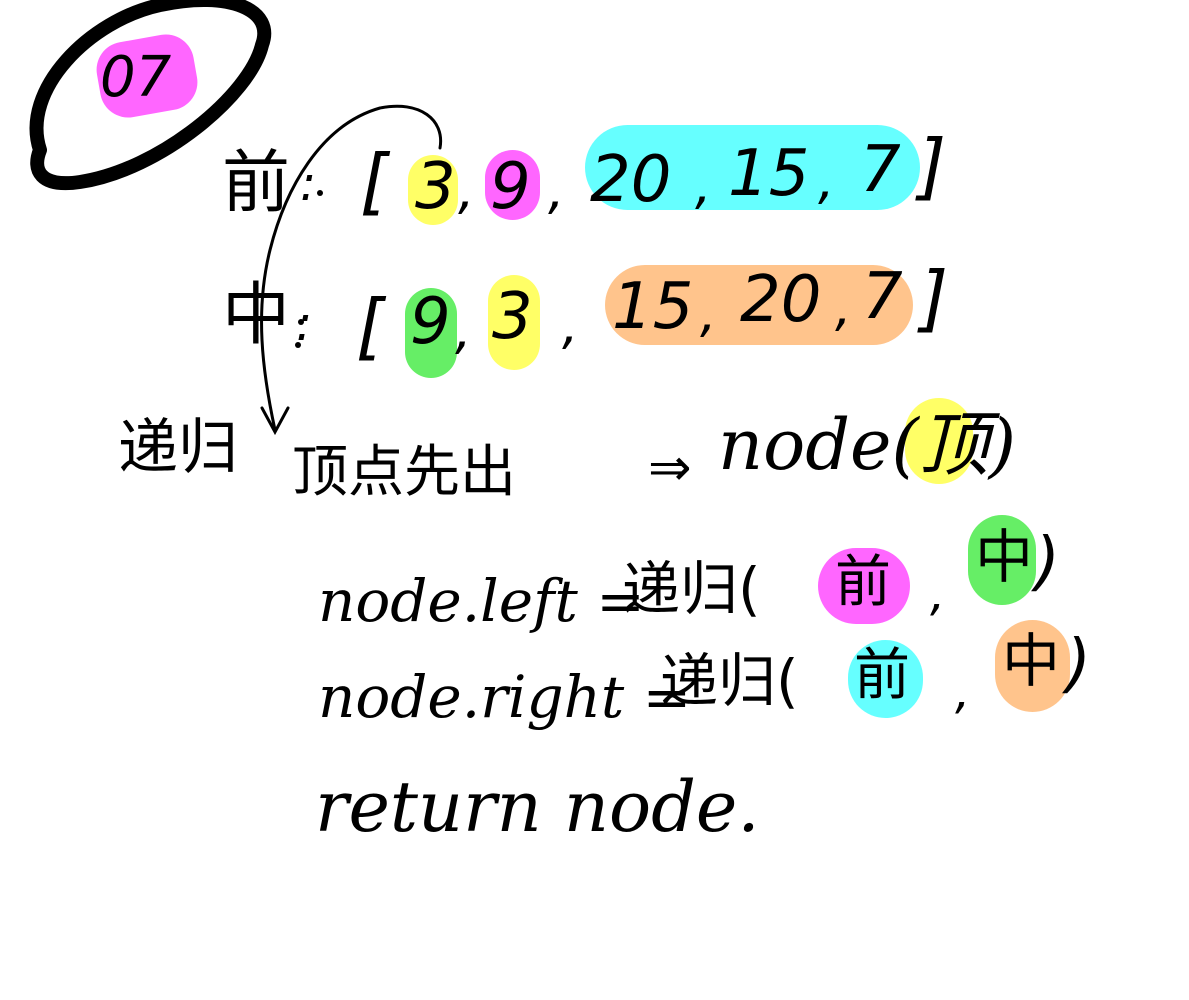 This screenshot has height=1000, width=1189. What do you see at coordinates (505, 697) in the screenshot?
I see `code-line3-left: node.right =` at bounding box center [505, 697].